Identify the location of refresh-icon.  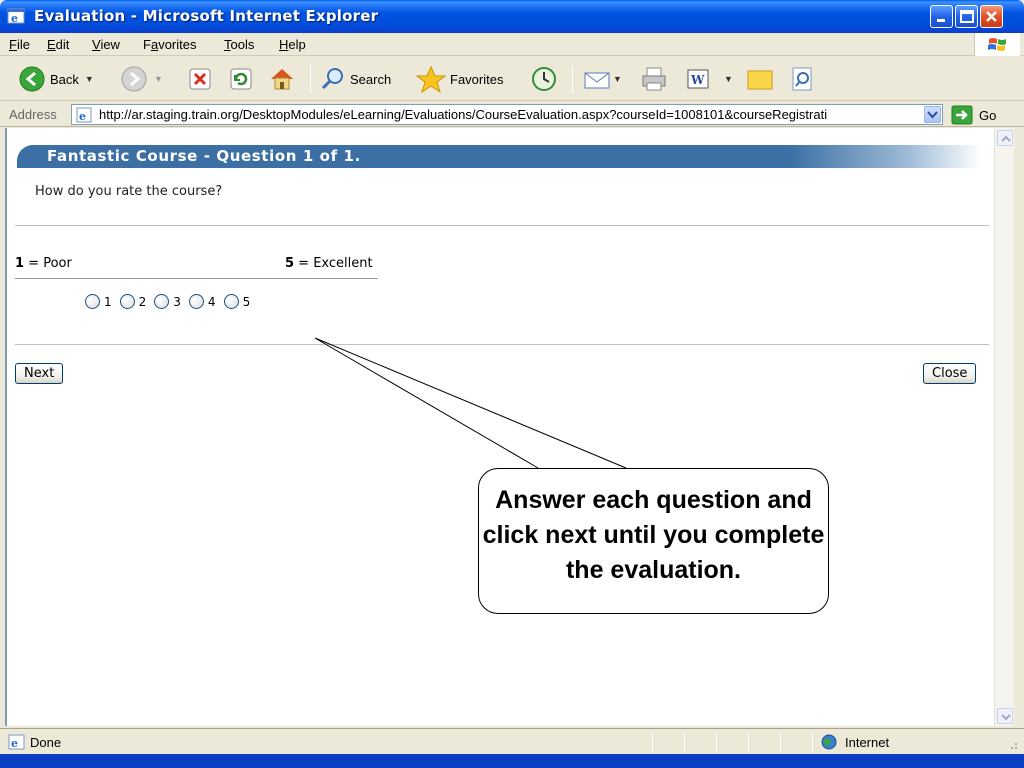
(241, 79).